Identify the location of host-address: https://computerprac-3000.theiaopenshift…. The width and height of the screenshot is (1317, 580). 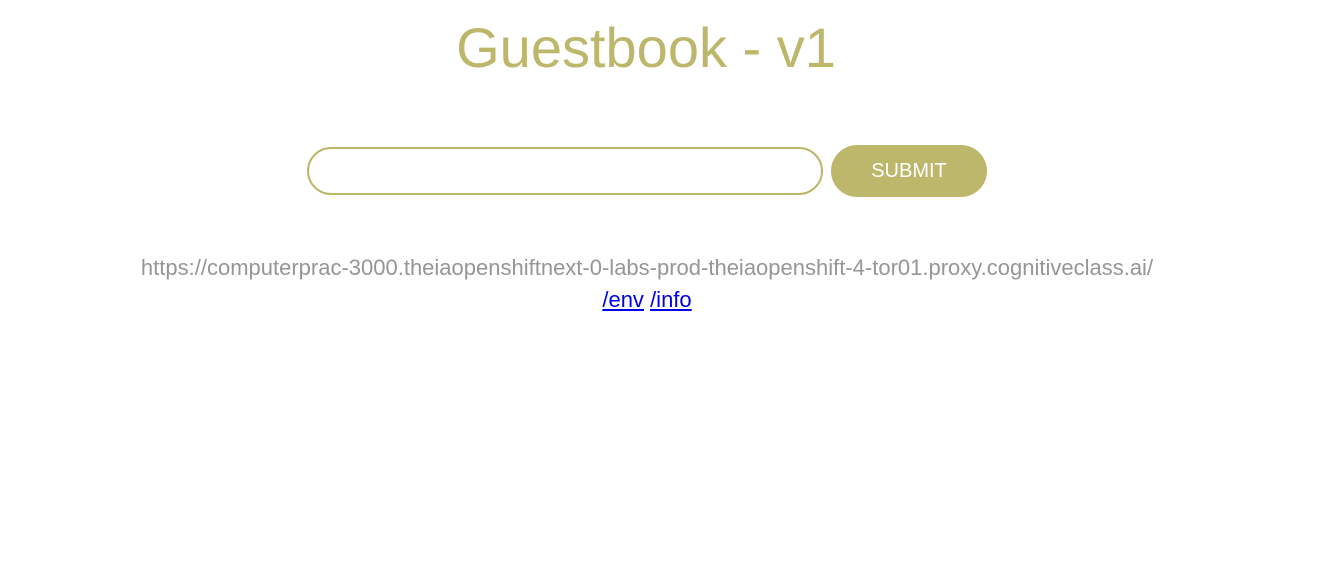
(647, 267).